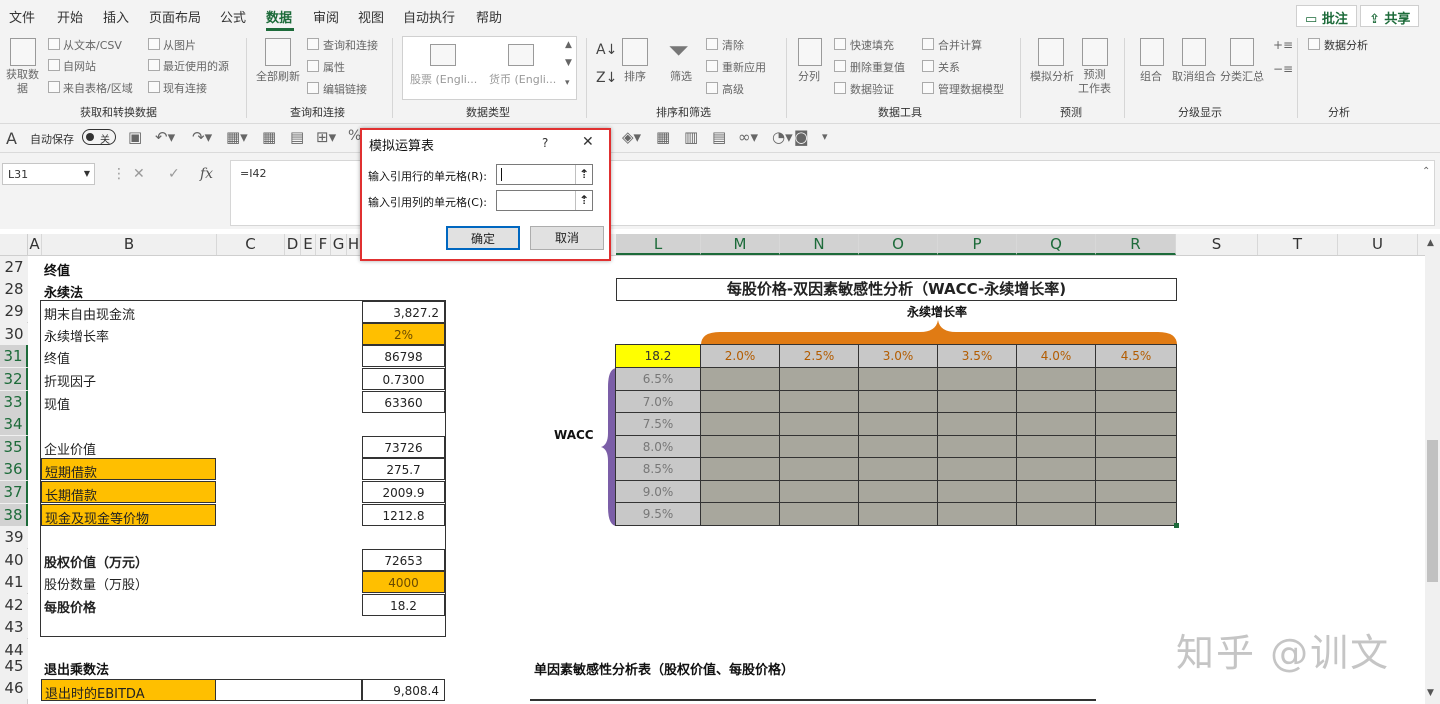 Image resolution: width=1440 pixels, height=704 pixels. Describe the element at coordinates (691, 137) in the screenshot. I see `chart-icon: ▥` at that location.